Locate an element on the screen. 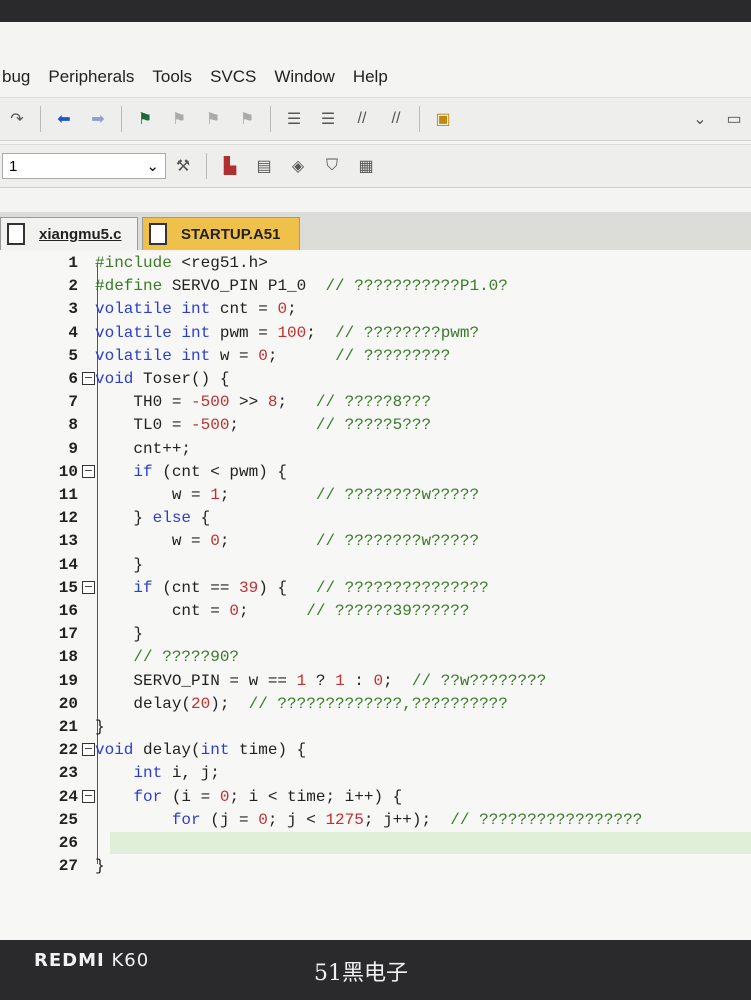  code-line: 15− if (cnt == 39) { // ??????????????? is located at coordinates (375, 590).